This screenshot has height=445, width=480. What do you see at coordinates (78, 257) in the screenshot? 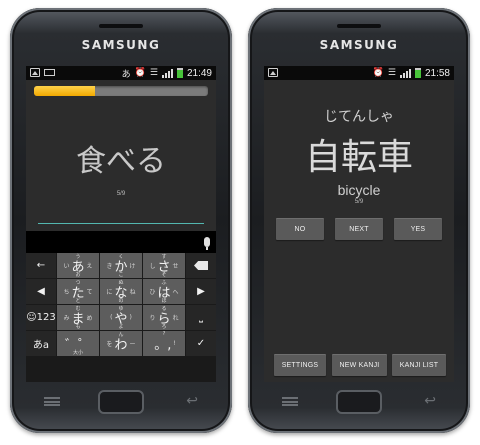
I see `key-flick-up: う` at bounding box center [78, 257].